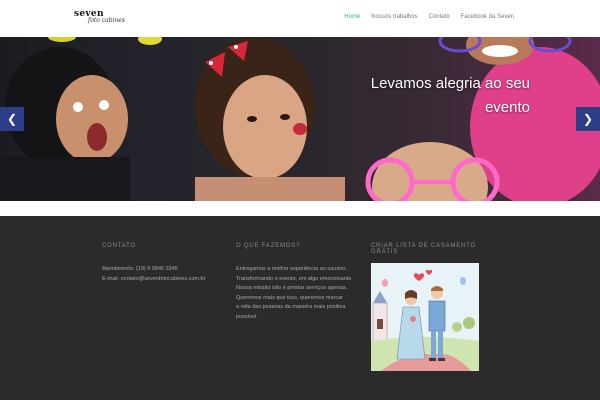 The width and height of the screenshot is (600, 400). Describe the element at coordinates (450, 96) in the screenshot. I see `slide-caption: Levamos alegria ao seu evento` at that location.